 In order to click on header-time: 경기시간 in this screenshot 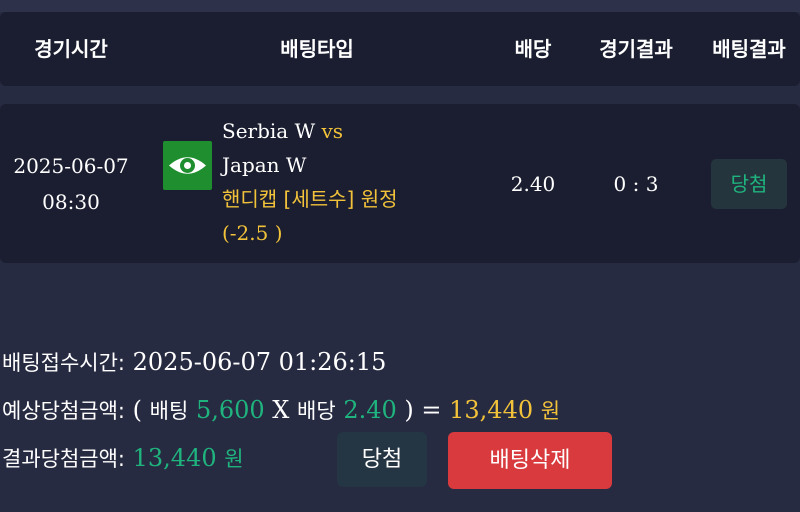, I will do `click(71, 49)`.